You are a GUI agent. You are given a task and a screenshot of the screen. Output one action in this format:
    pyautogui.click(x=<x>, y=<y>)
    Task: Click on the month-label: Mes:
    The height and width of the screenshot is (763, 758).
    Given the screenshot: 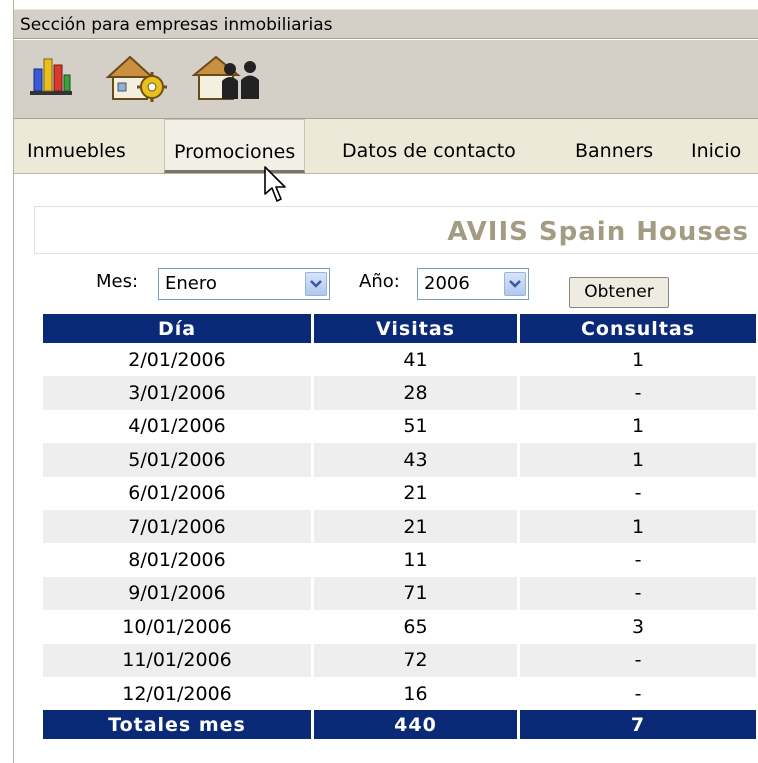 What is the action you would take?
    pyautogui.click(x=117, y=281)
    